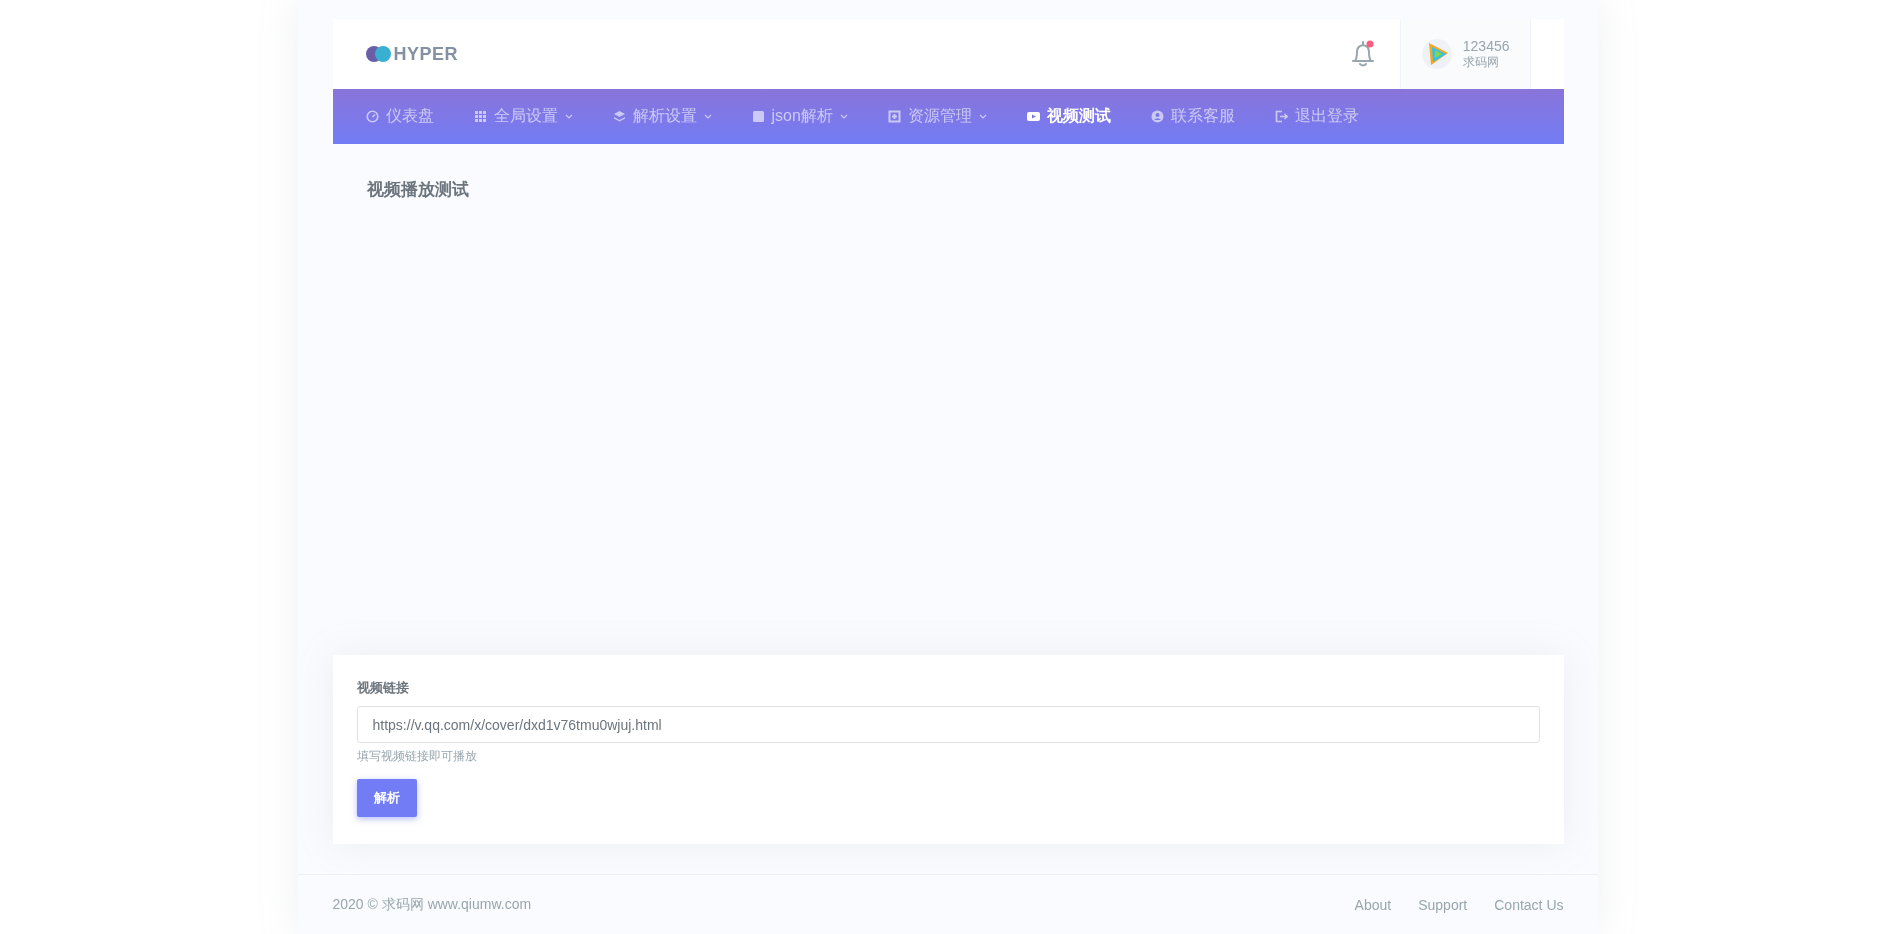 This screenshot has width=1896, height=934. I want to click on nav-item: json解析, so click(799, 116).